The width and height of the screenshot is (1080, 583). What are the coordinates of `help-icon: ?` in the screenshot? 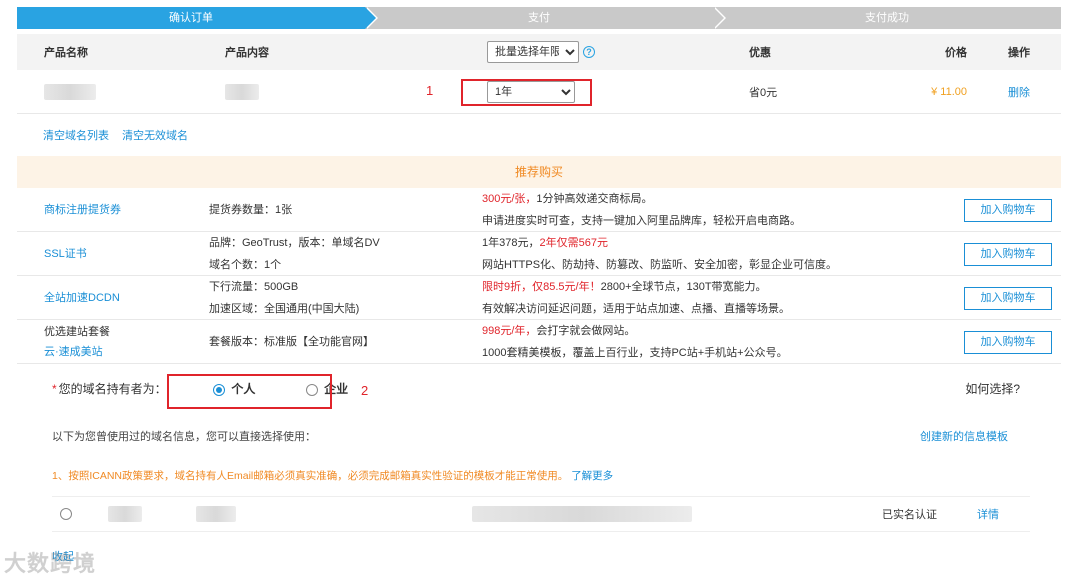 It's located at (589, 52).